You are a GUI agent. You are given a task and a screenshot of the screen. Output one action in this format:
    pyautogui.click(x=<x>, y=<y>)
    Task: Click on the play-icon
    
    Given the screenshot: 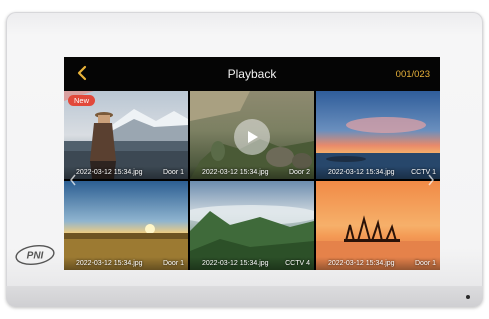 What is the action you would take?
    pyautogui.click(x=253, y=137)
    